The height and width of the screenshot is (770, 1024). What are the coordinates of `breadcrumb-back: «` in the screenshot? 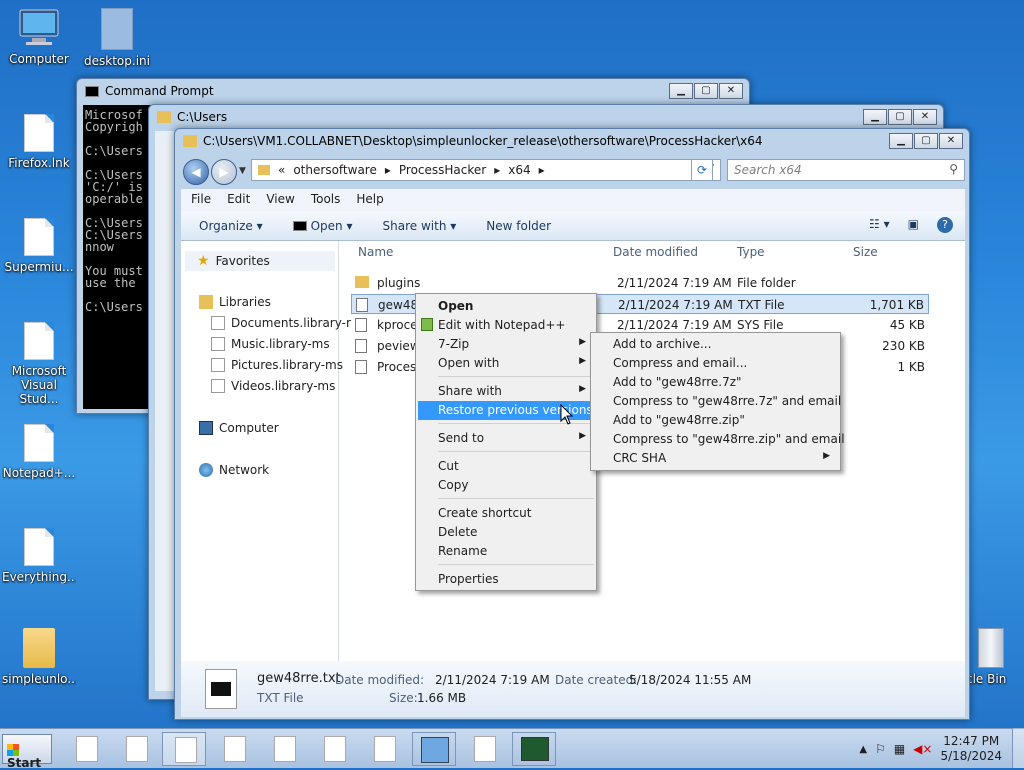 It's located at (281, 170).